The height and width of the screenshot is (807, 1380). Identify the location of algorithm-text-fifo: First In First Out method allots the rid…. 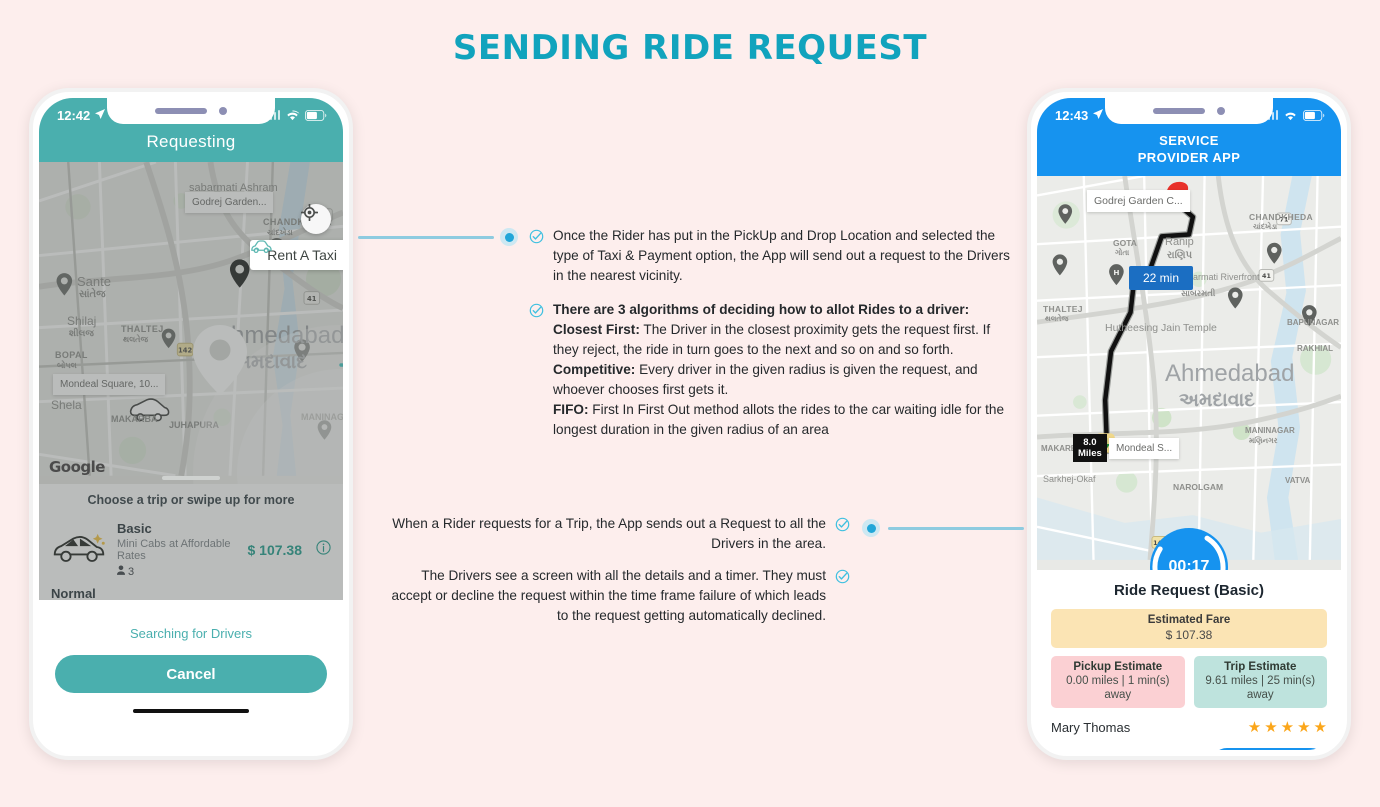
(779, 419).